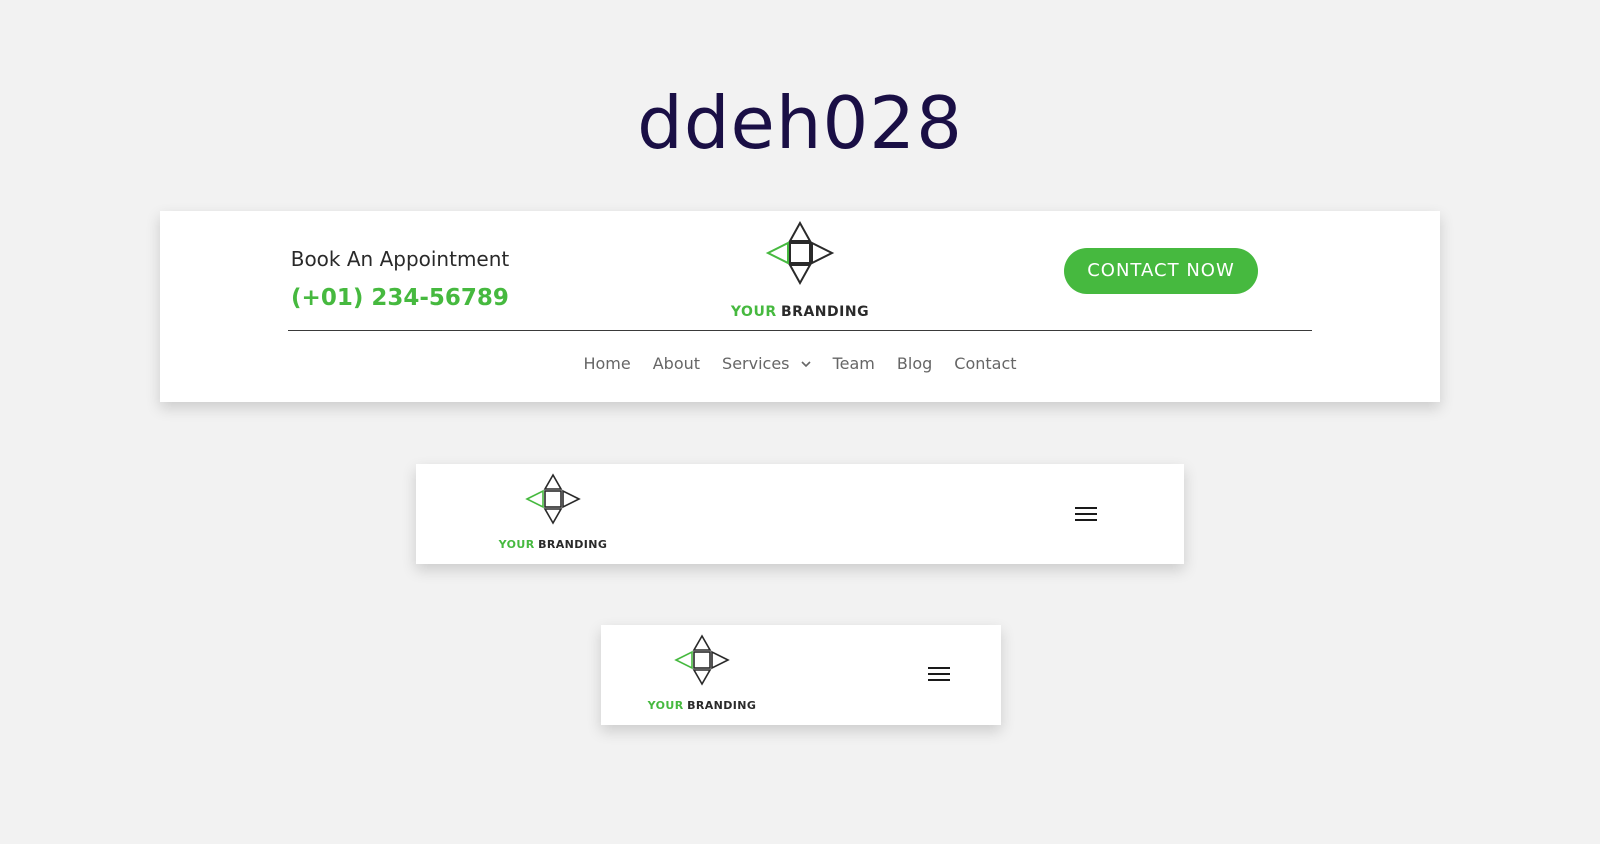 The image size is (1600, 844). What do you see at coordinates (854, 364) in the screenshot?
I see `nav-item-team: Team` at bounding box center [854, 364].